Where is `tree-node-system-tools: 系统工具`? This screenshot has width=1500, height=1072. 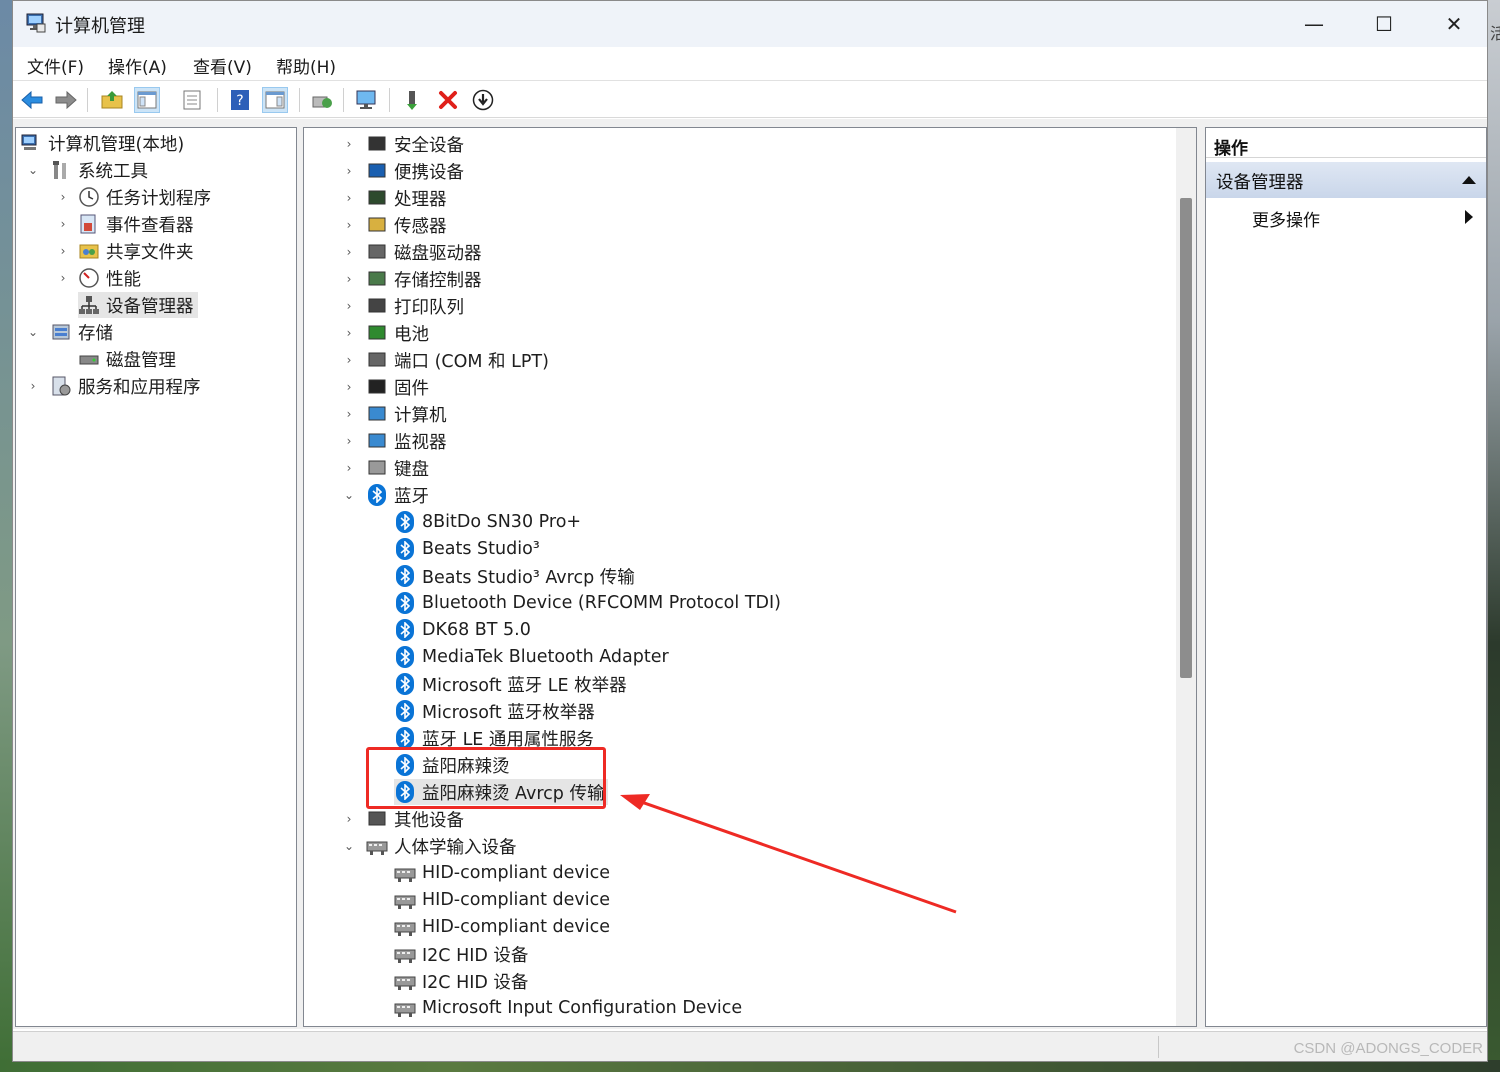 tree-node-system-tools: 系统工具 is located at coordinates (99, 170).